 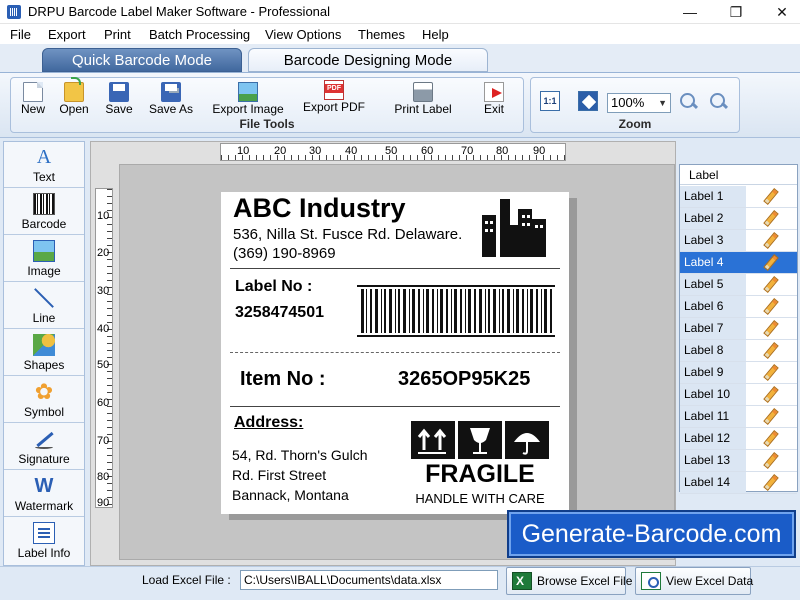 I want to click on open-folder-icon, so click(x=74, y=89).